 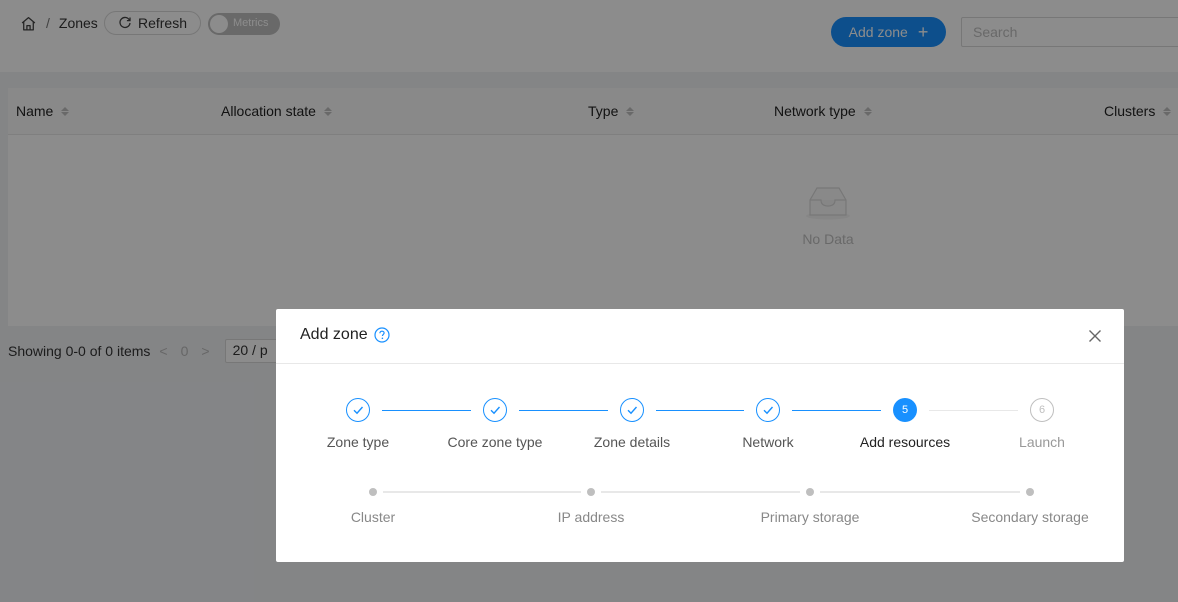 I want to click on step-label: Zone details, so click(x=632, y=442).